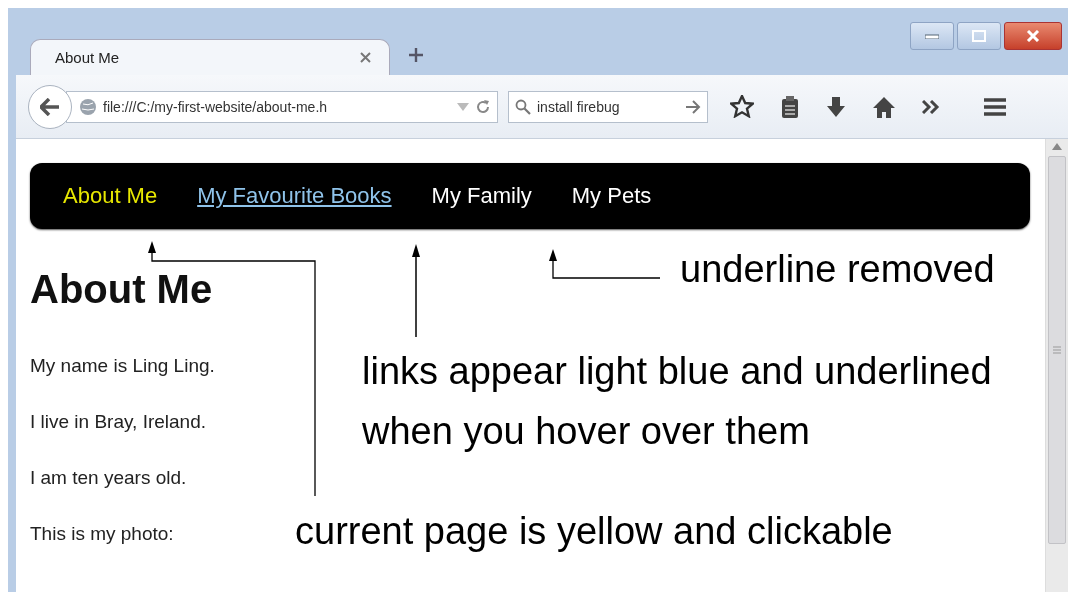 The image size is (1068, 592). Describe the element at coordinates (932, 36) in the screenshot. I see `minimize-icon` at that location.